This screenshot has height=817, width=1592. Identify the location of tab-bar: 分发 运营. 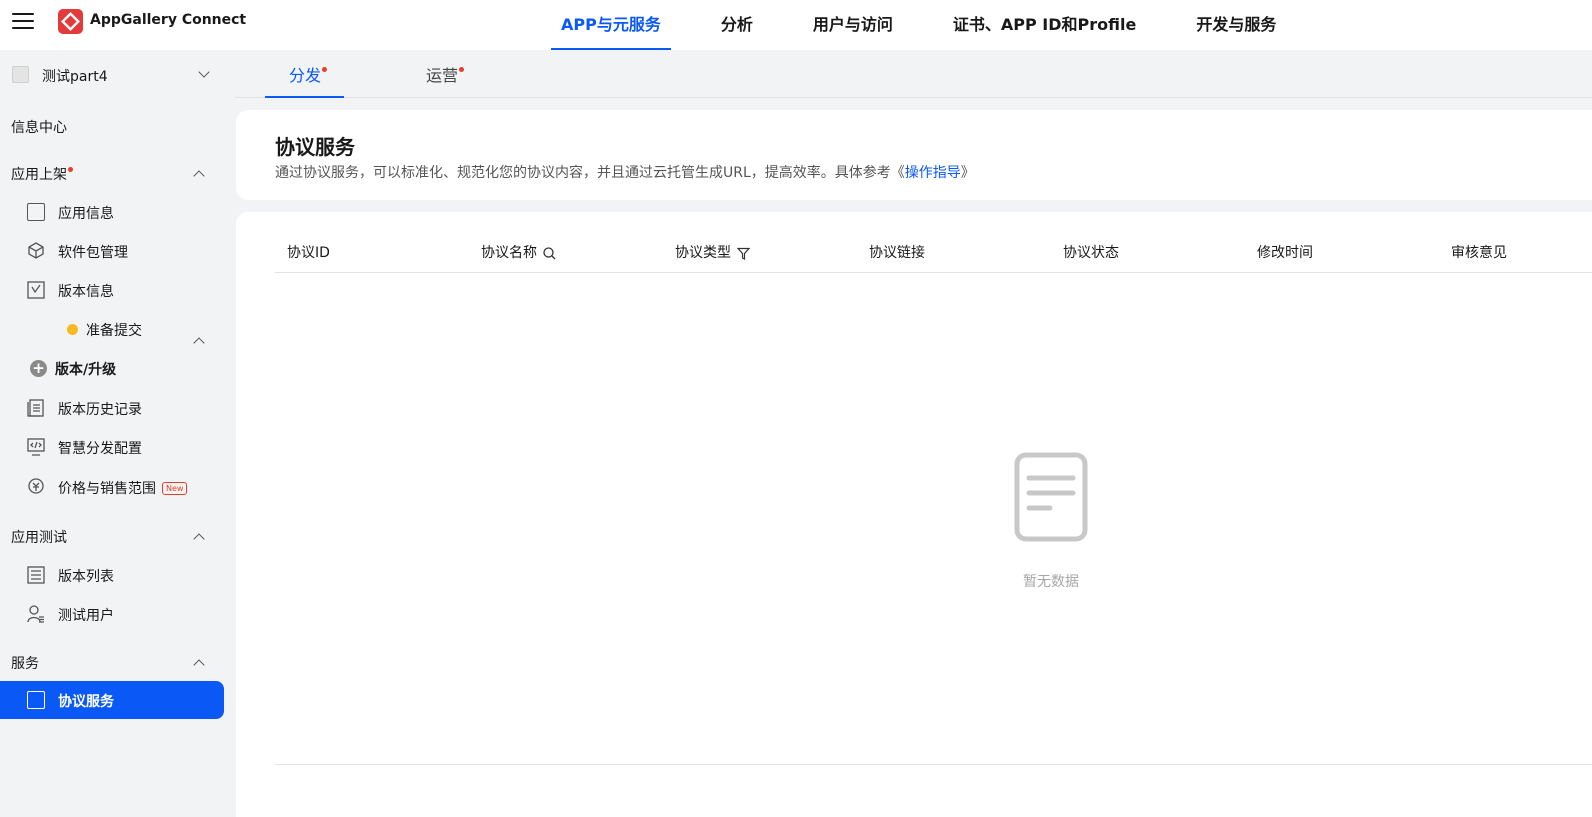
(913, 74).